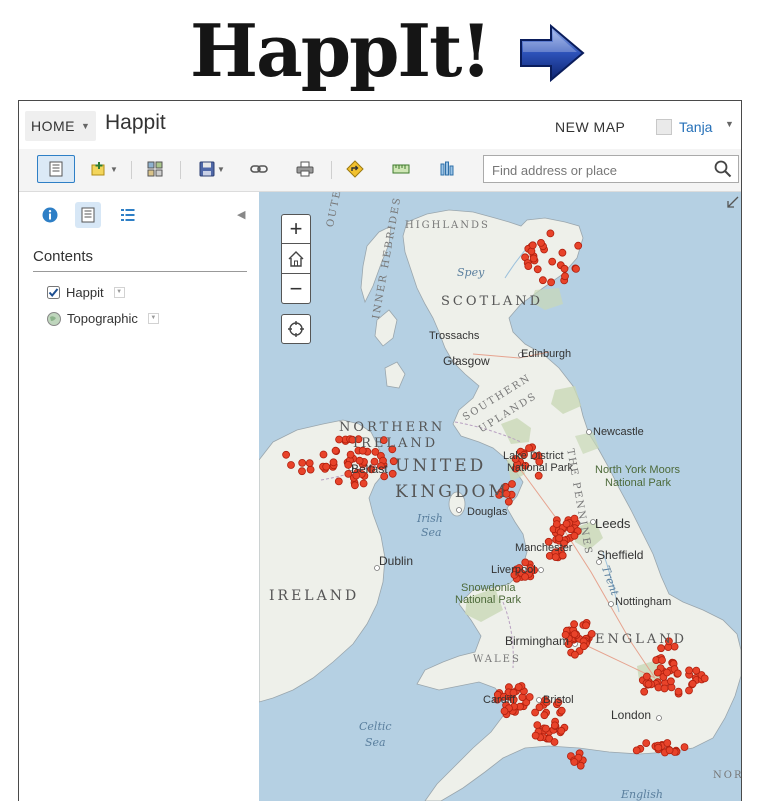  What do you see at coordinates (86, 292) in the screenshot?
I see `layer-item-happit: Happit ▼` at bounding box center [86, 292].